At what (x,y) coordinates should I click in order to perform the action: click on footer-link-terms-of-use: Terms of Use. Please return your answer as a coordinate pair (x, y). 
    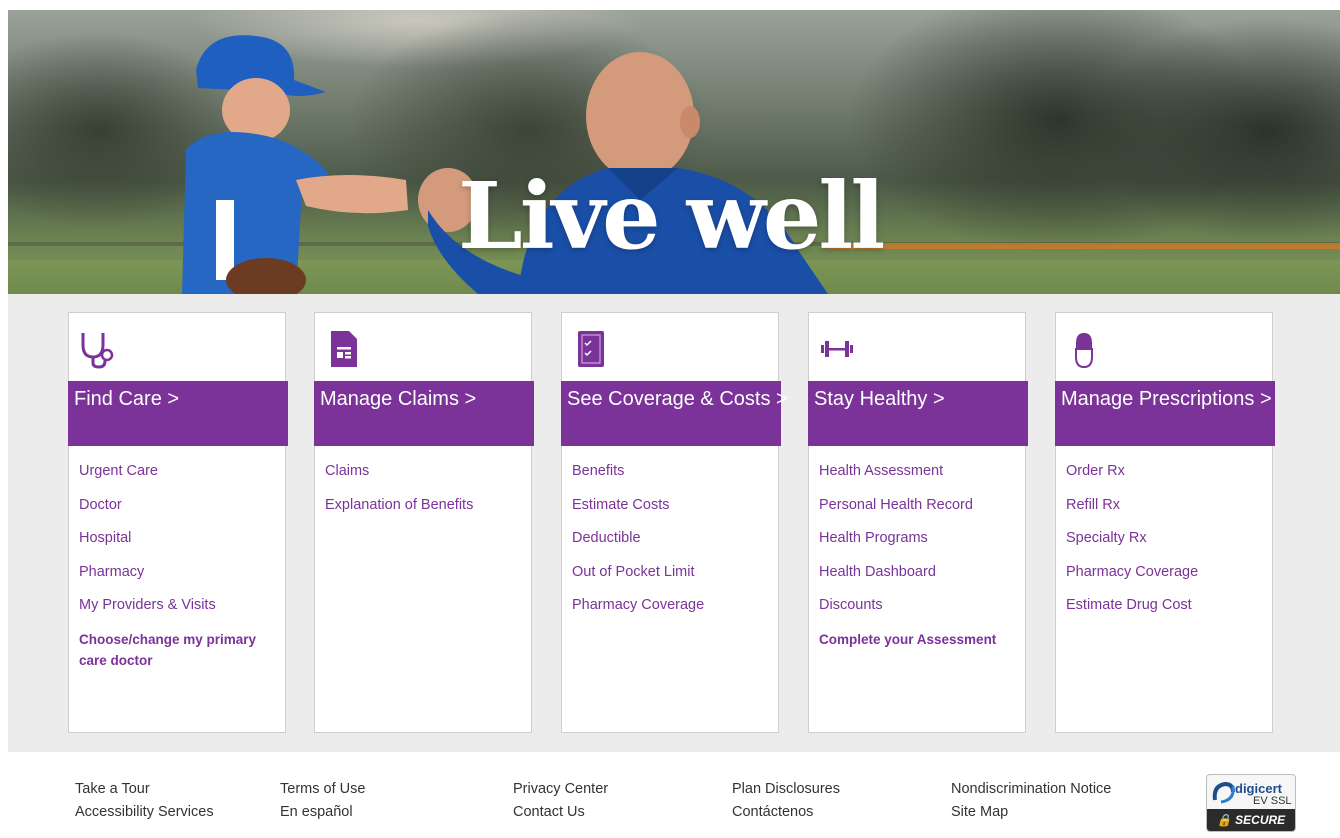
    Looking at the image, I should click on (322, 789).